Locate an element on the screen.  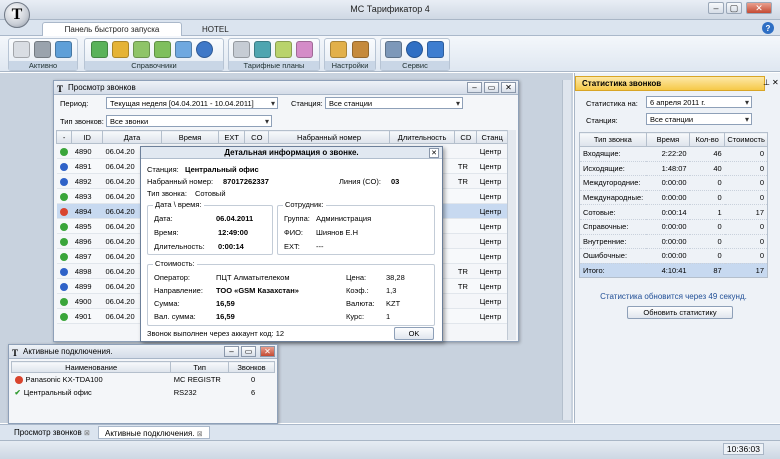
maximize-button: ▢ is located at coordinates (734, 8).